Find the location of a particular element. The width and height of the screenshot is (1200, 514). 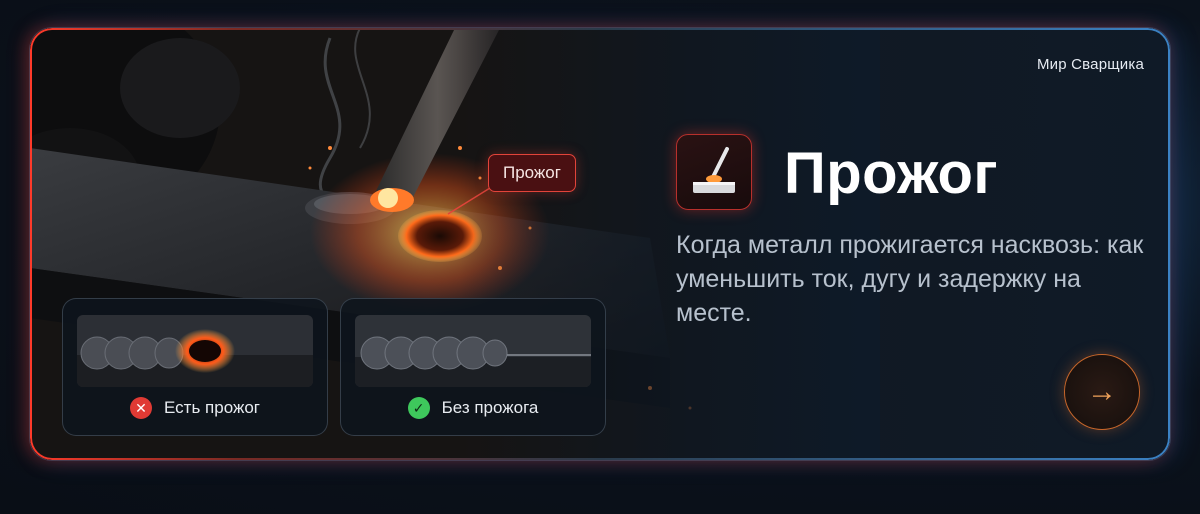

check-icon: ✓ is located at coordinates (418, 408).